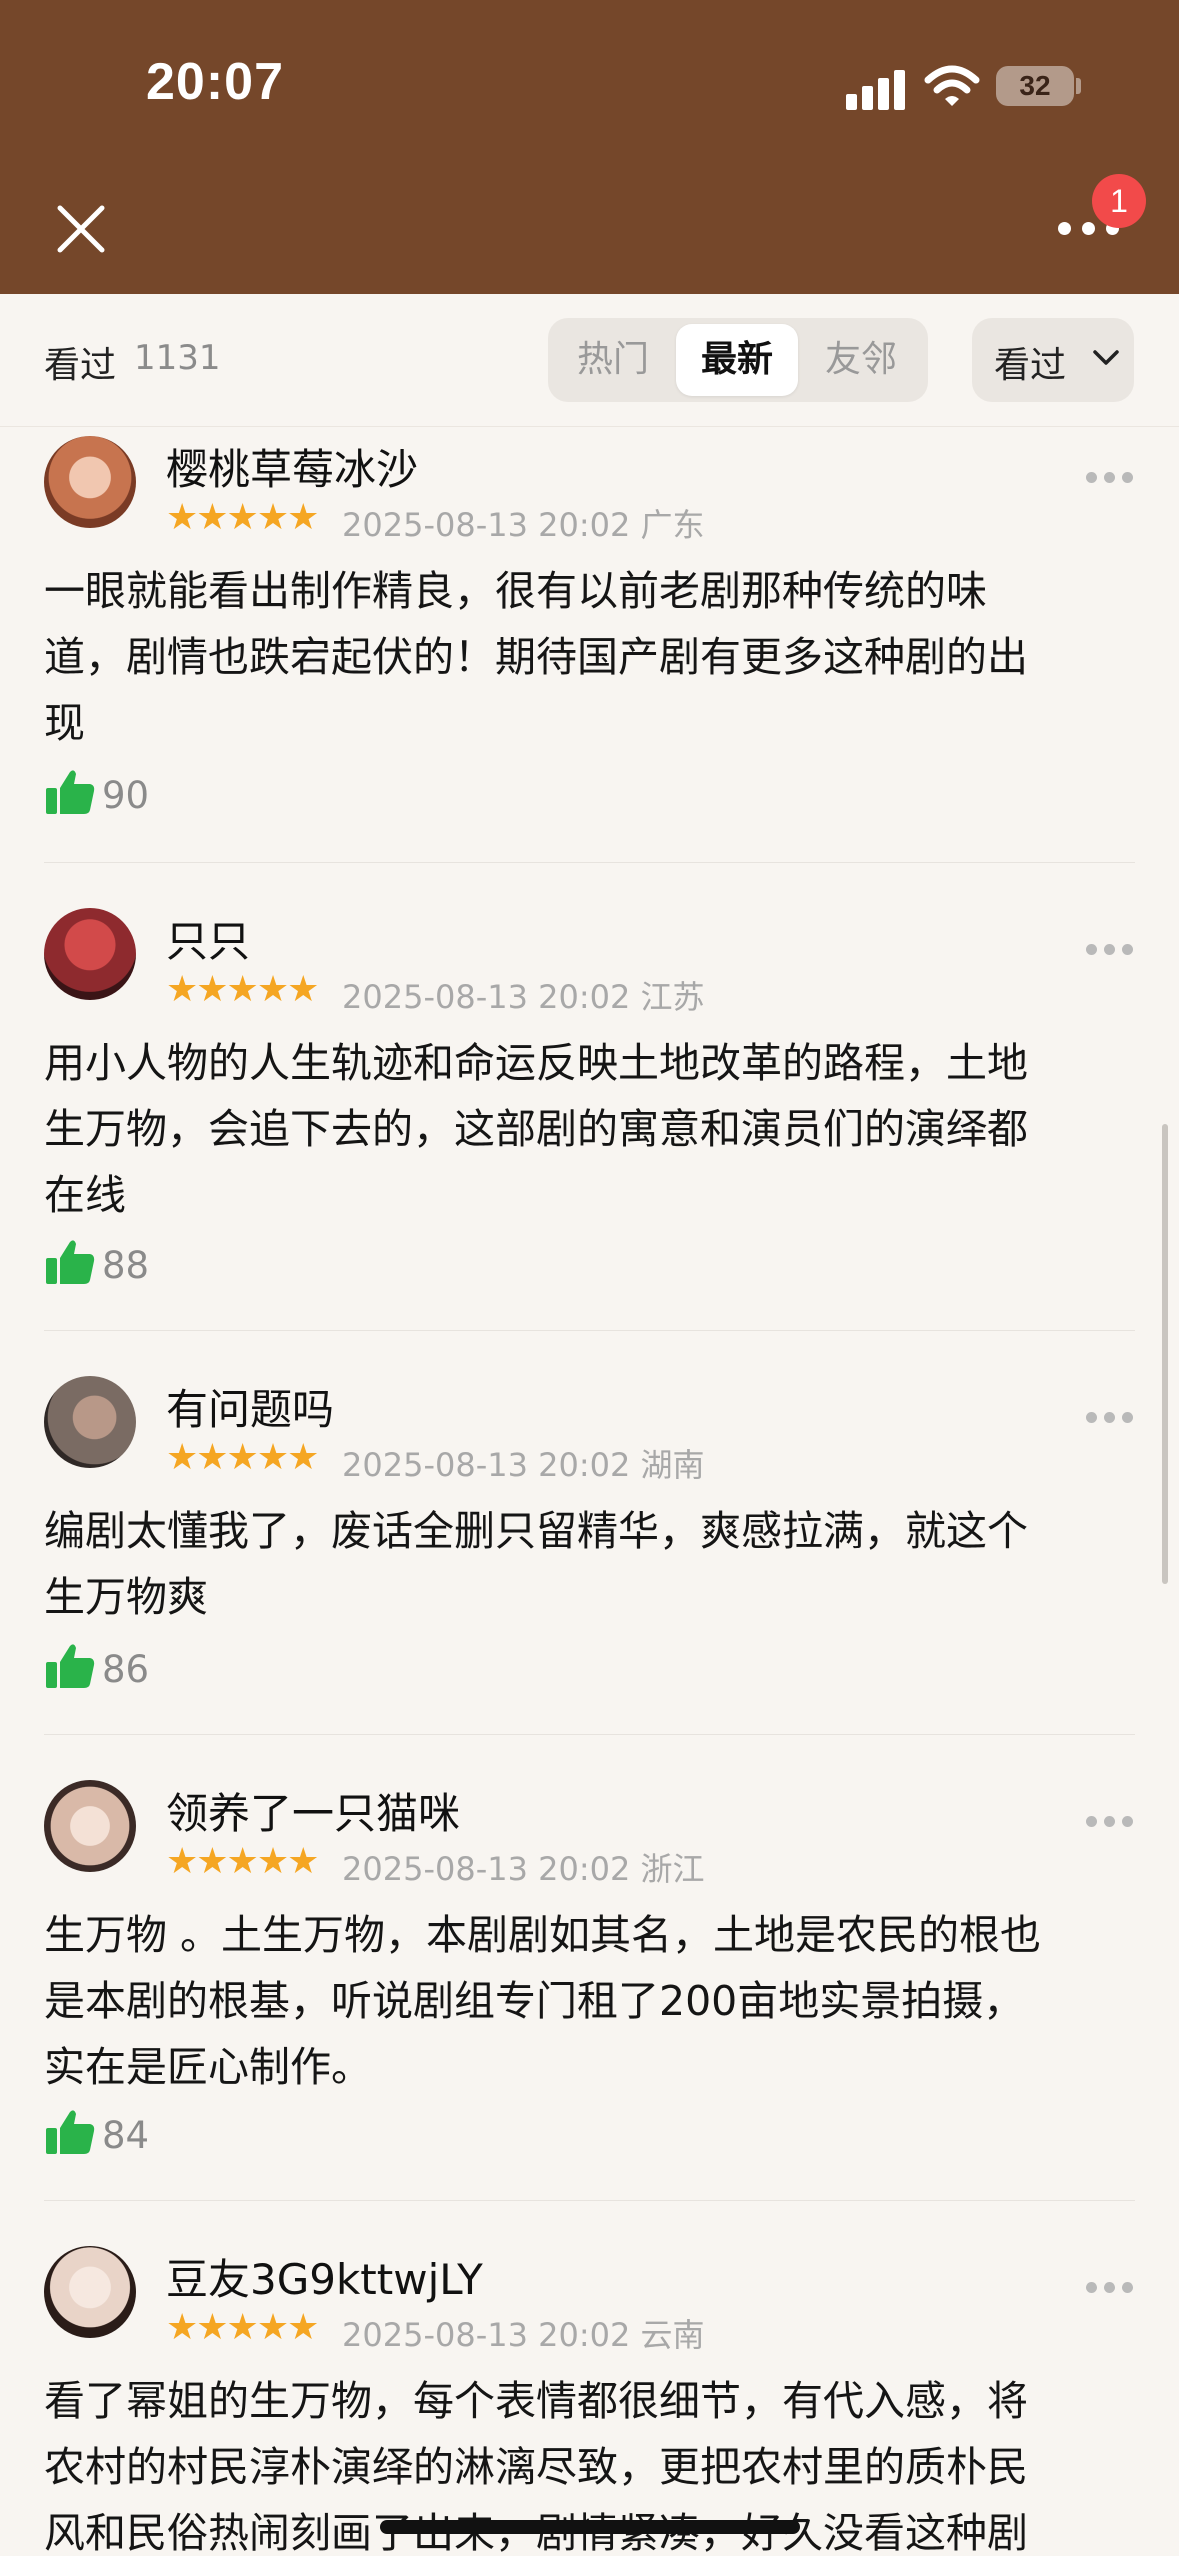 The image size is (1179, 2556). Describe the element at coordinates (543, 1935) in the screenshot. I see `review-text-line: 生万物 。土生万物，本剧剧如其名，土地是农民的根也` at that location.